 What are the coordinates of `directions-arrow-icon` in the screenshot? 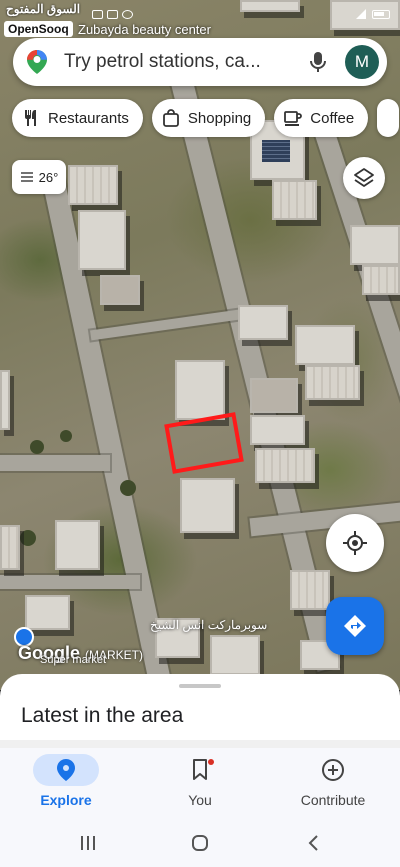 It's located at (355, 626).